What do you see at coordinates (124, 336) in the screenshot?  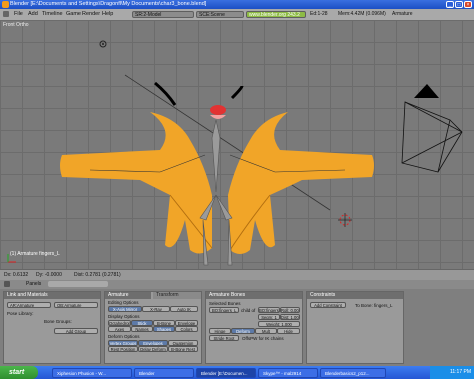 I see `deform-options-label: Deform Options` at bounding box center [124, 336].